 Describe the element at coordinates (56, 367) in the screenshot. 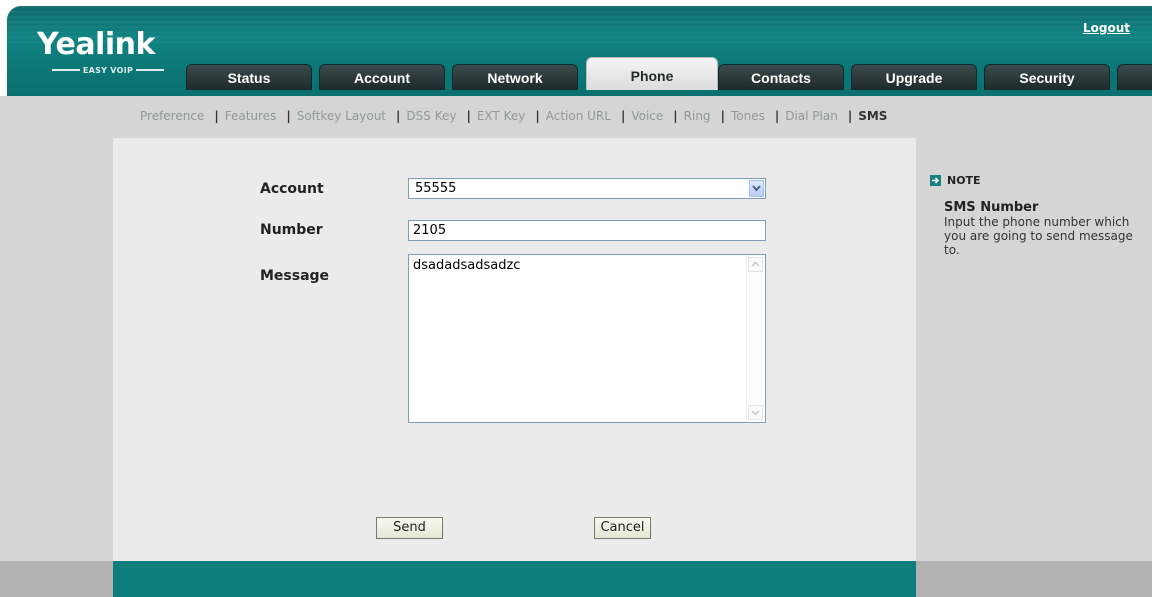

I see `left-margin-panel` at that location.